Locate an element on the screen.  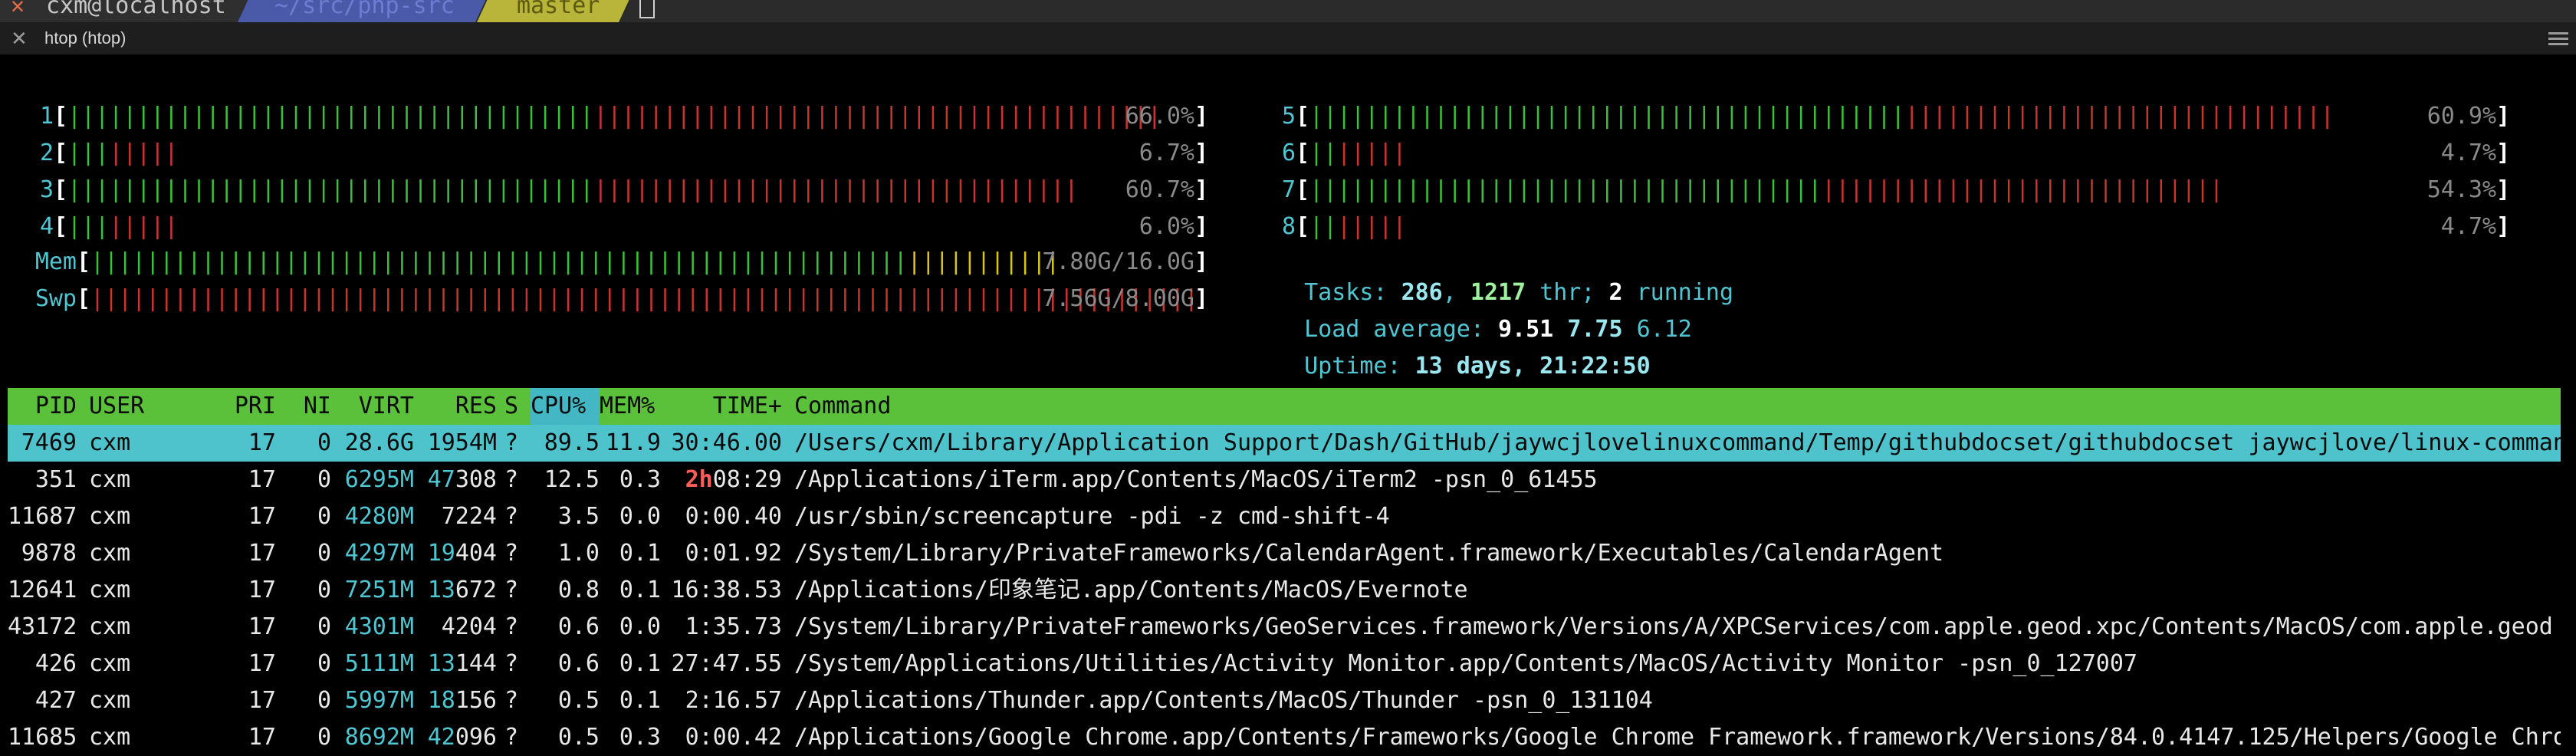
col-ni: NI is located at coordinates (303, 406).